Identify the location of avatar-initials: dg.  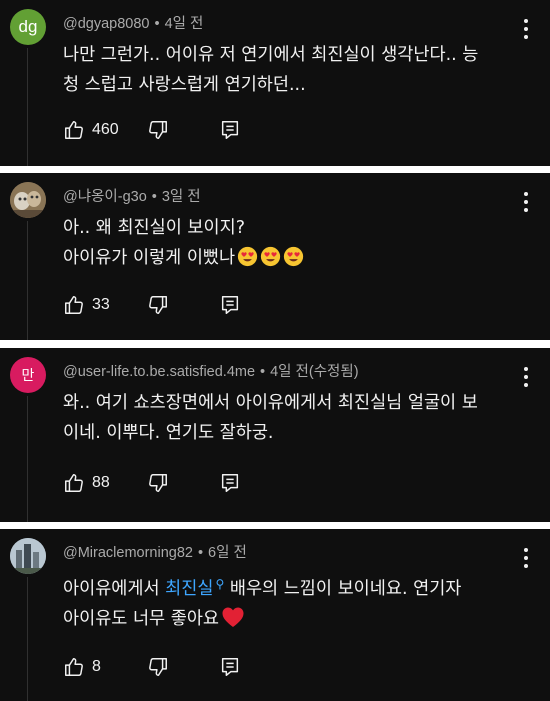
(28, 26).